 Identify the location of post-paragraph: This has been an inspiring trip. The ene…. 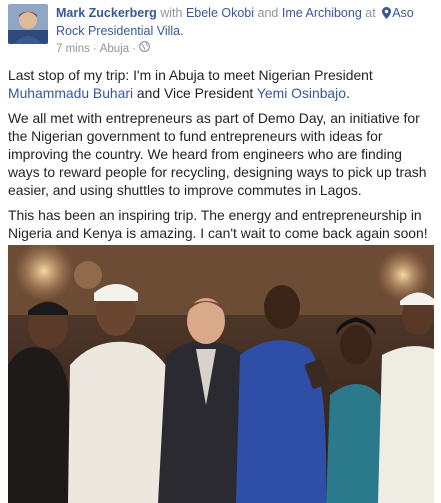
(218, 224).